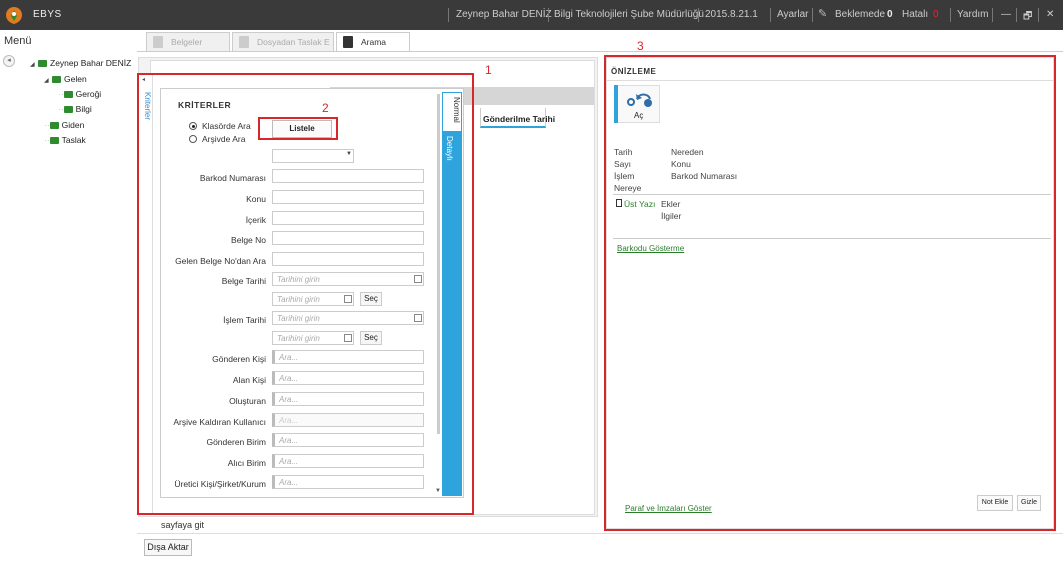 The width and height of the screenshot is (1063, 563). Describe the element at coordinates (293, 42) in the screenshot. I see `tab-label: Dosyadan Taslak E` at that location.